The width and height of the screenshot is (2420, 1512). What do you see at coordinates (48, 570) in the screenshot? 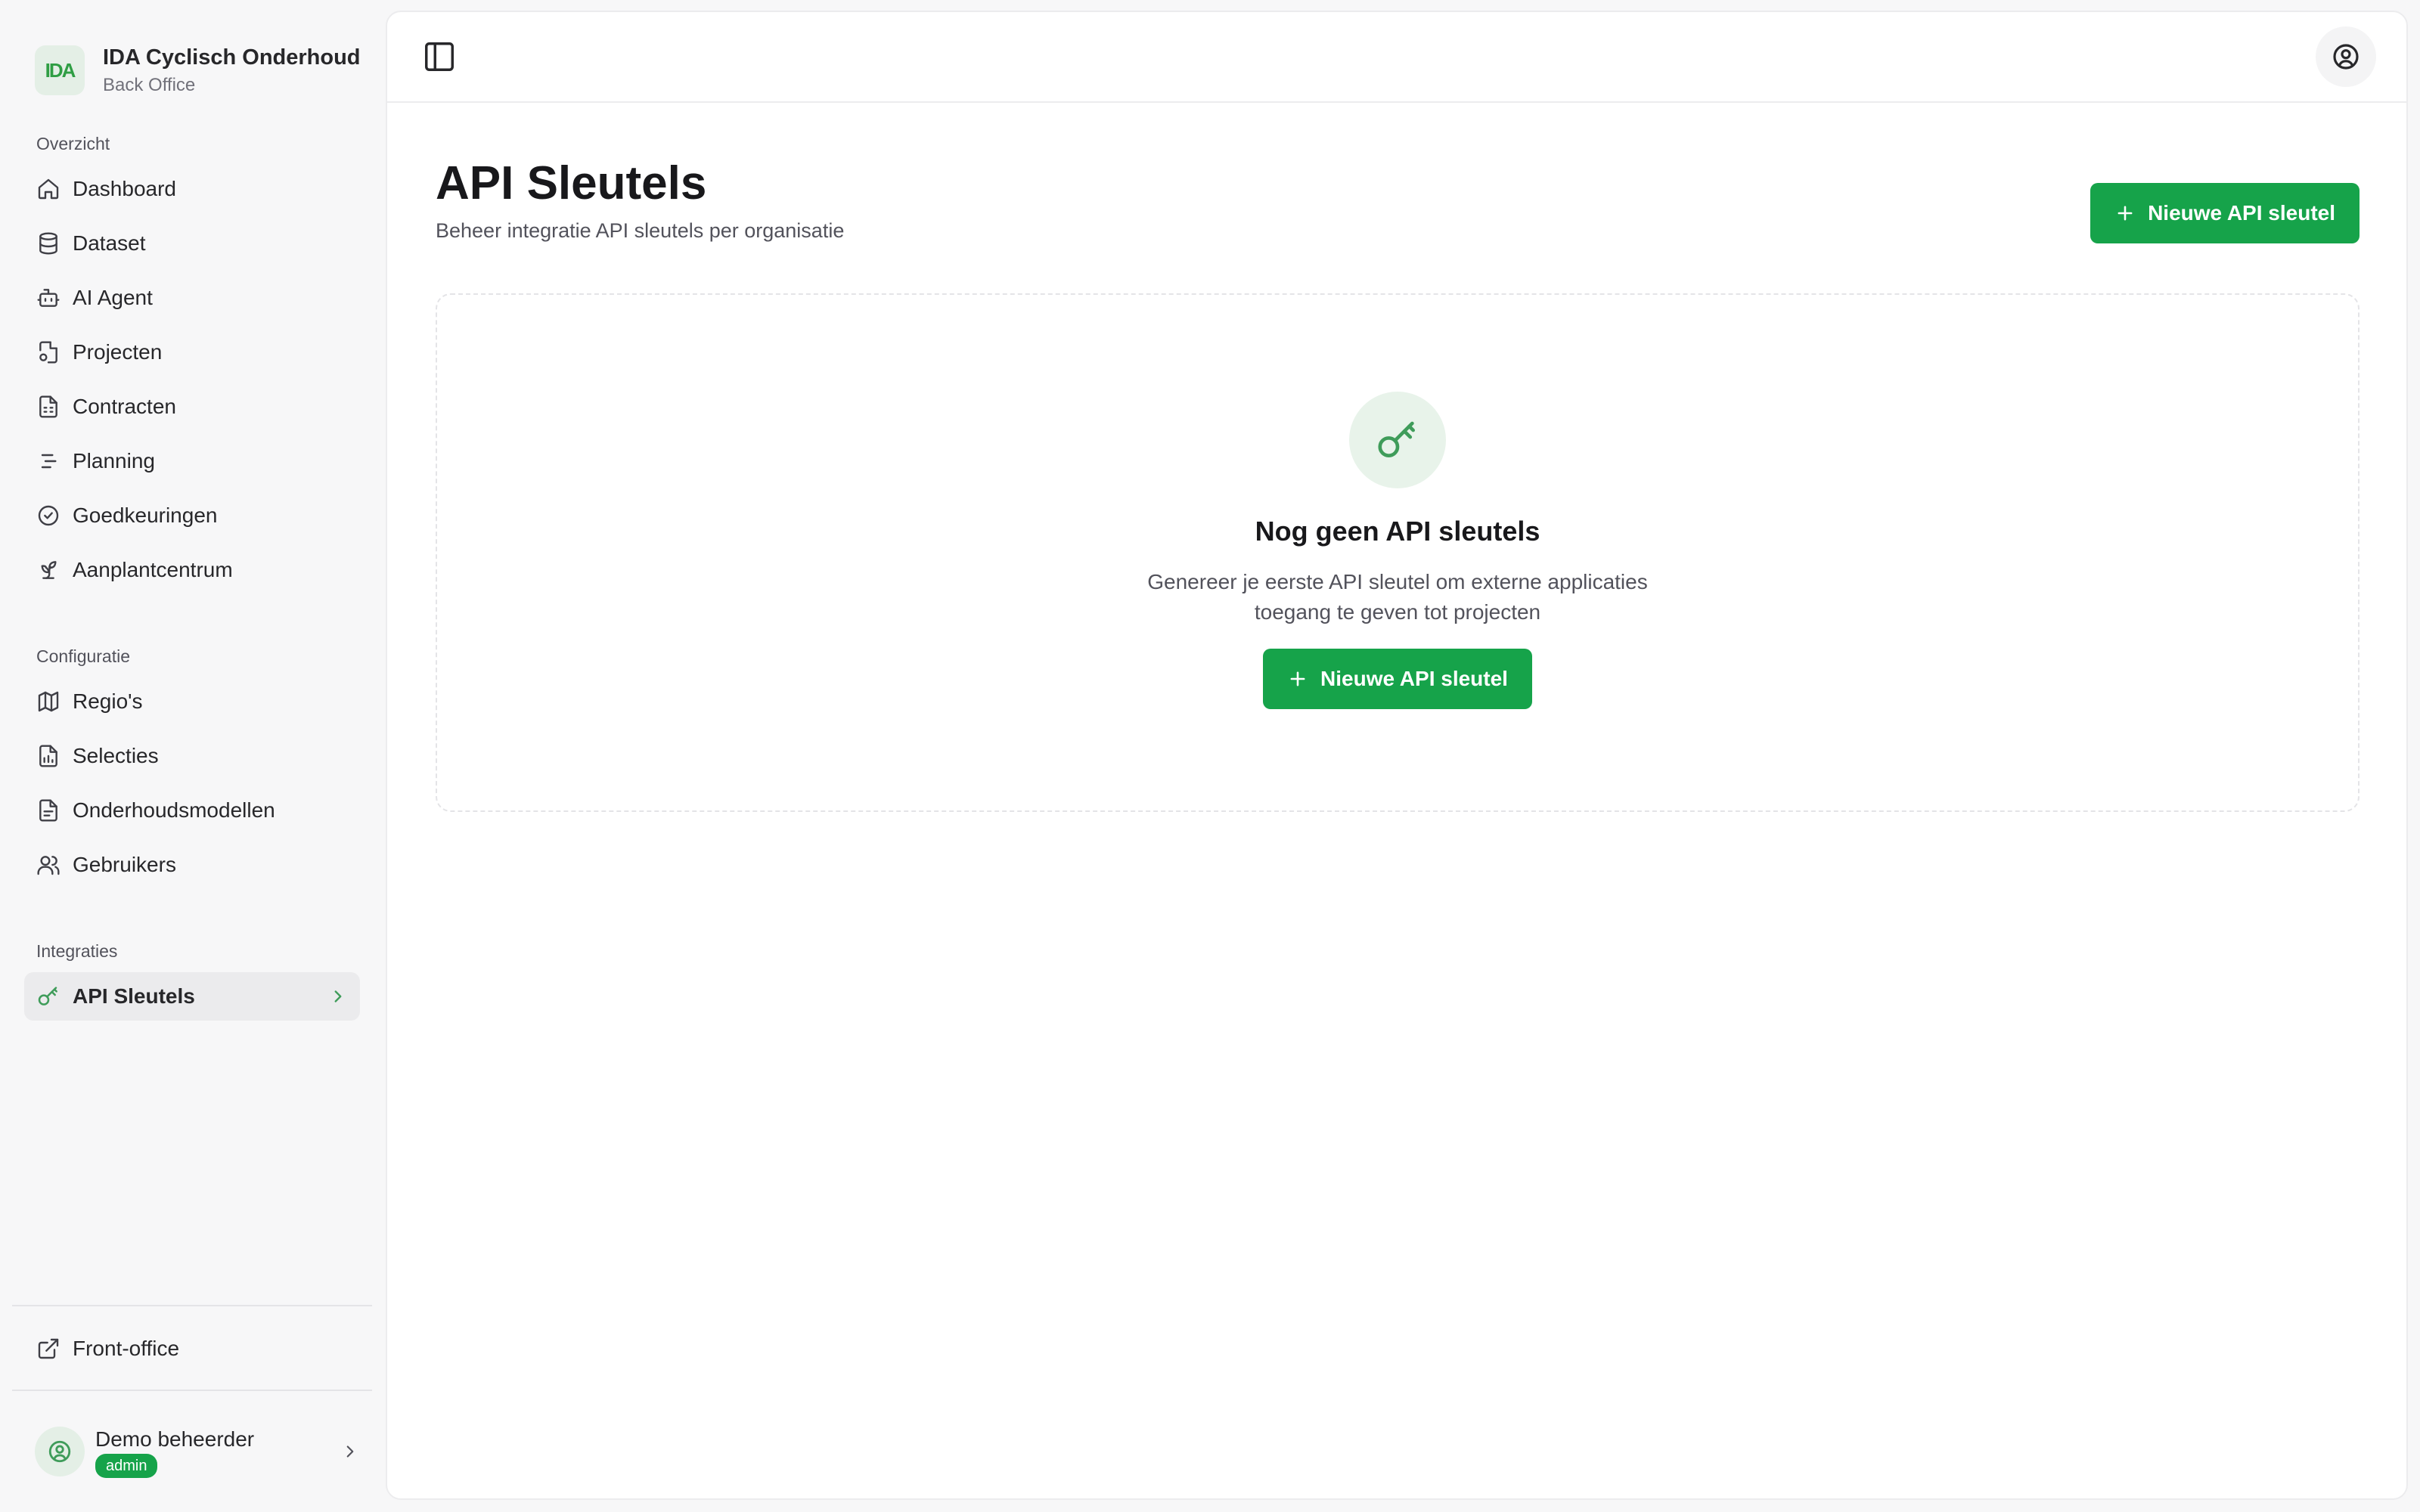
I see `sprout-icon` at bounding box center [48, 570].